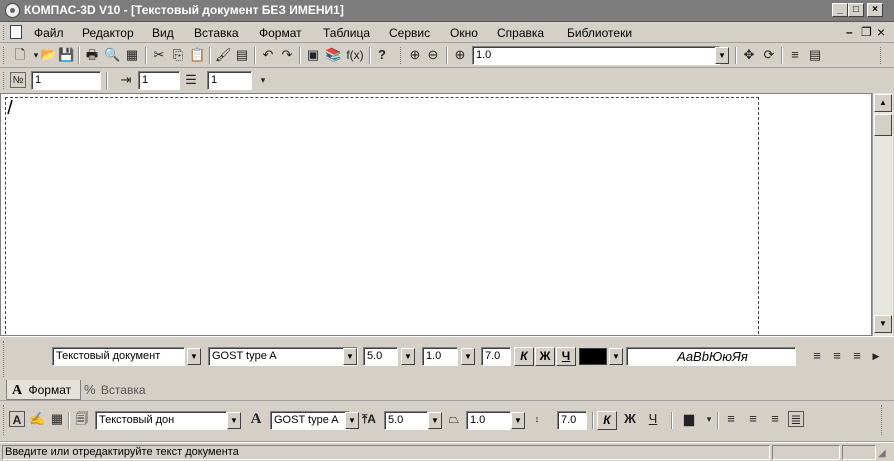 This screenshot has width=894, height=461. Describe the element at coordinates (37, 419) in the screenshot. I see `text-entry-icon: ✍` at that location.